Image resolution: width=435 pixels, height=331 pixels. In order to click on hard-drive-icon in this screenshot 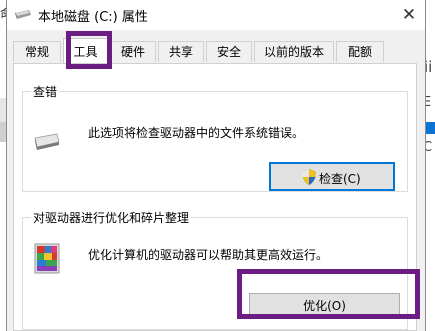, I will do `click(47, 141)`.